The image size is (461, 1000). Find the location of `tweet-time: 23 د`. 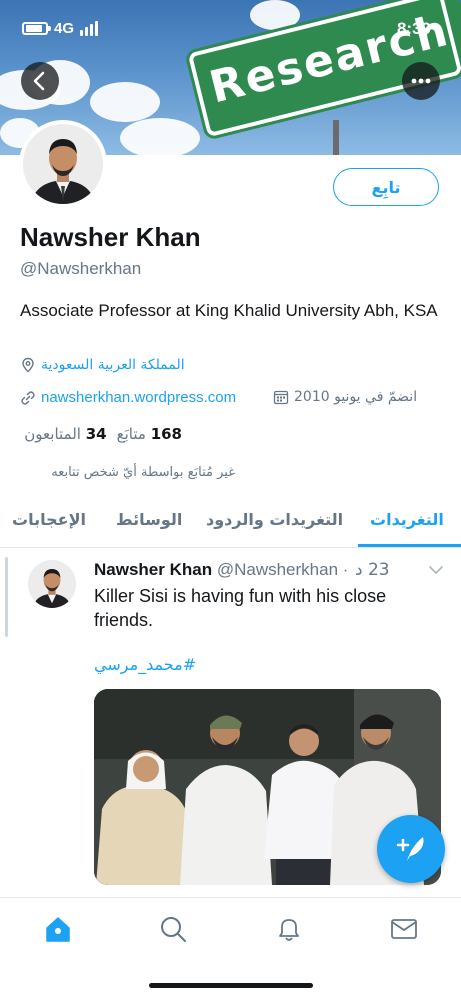

tweet-time: 23 د is located at coordinates (372, 570).